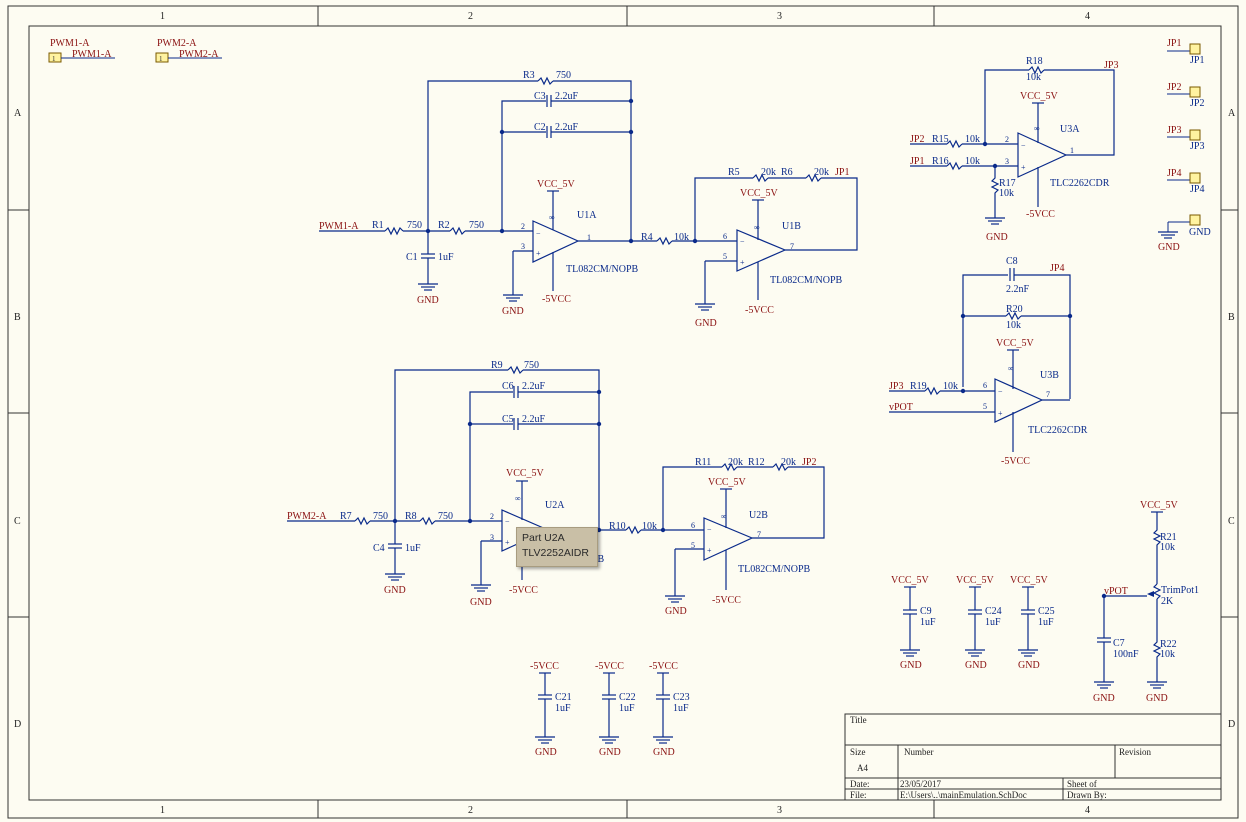 This screenshot has width=1246, height=822. What do you see at coordinates (1185, 138) in the screenshot?
I see `header-jp3: JP3 JP3` at bounding box center [1185, 138].